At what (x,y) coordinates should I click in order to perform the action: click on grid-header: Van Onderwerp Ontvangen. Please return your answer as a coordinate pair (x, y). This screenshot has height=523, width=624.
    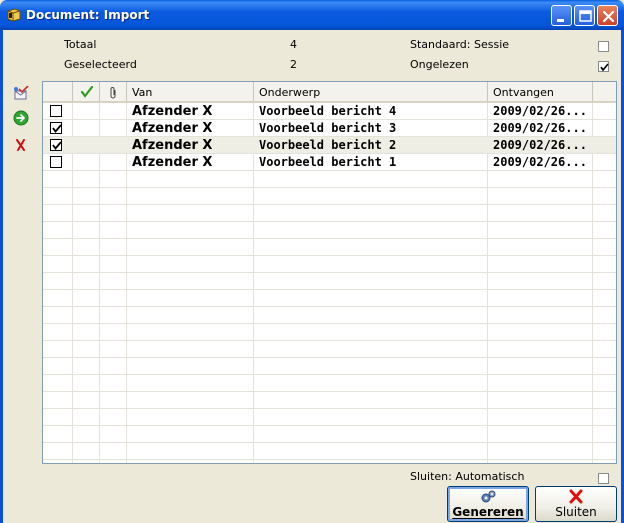
    Looking at the image, I should click on (329, 92).